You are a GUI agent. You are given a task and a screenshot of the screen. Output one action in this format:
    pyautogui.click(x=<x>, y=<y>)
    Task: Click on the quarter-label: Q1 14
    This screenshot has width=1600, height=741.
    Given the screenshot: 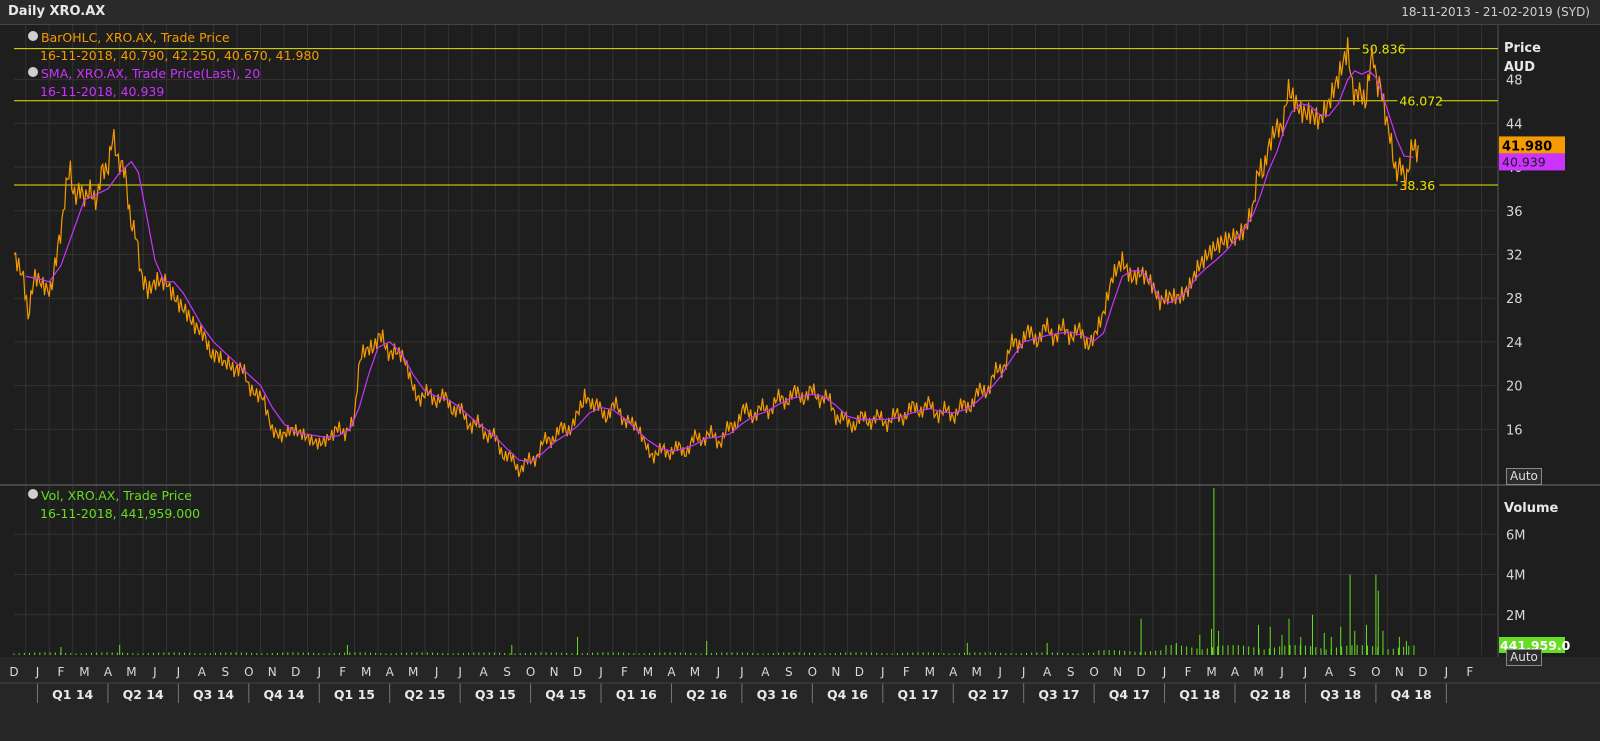 What is the action you would take?
    pyautogui.click(x=72, y=694)
    